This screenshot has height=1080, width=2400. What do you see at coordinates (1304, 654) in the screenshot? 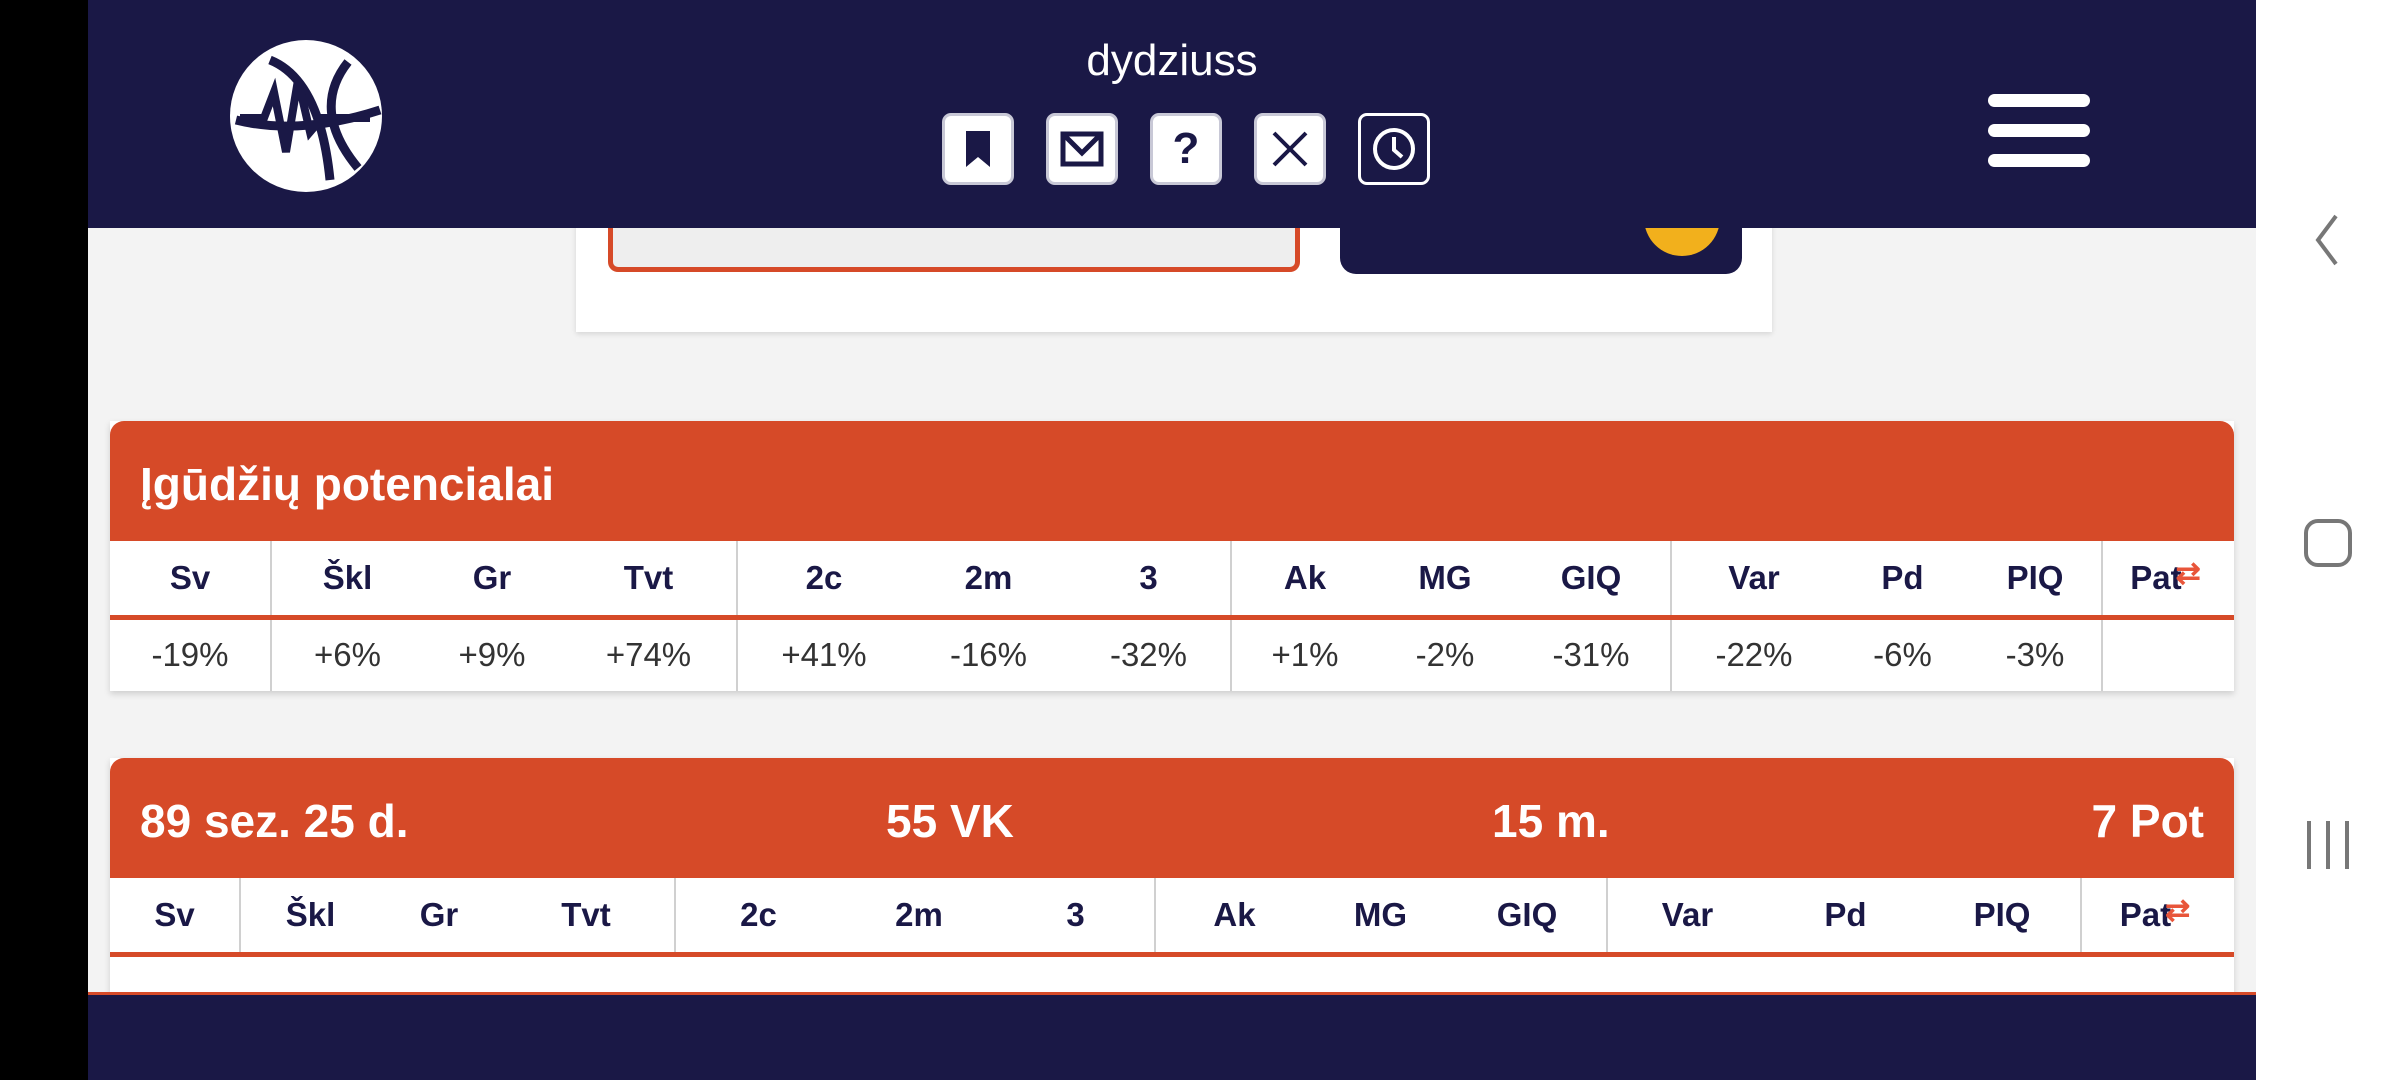
I see `table-cell: +1%` at bounding box center [1304, 654].